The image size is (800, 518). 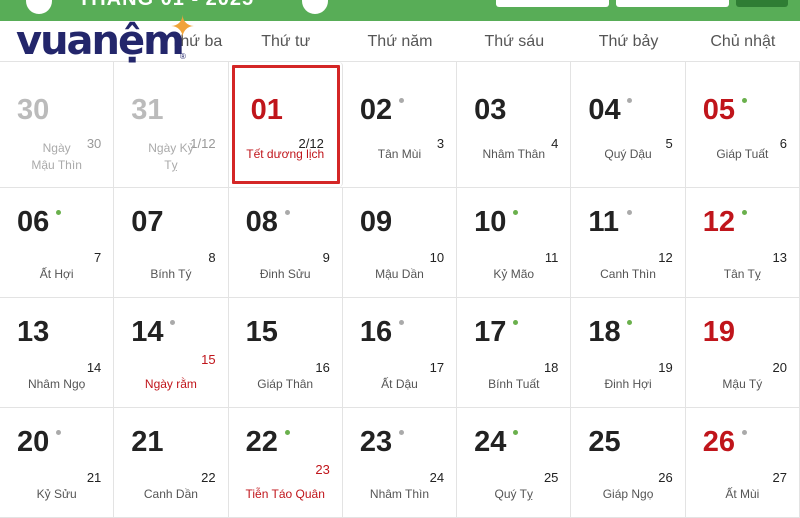 What do you see at coordinates (261, 332) in the screenshot?
I see `solar-date: 15` at bounding box center [261, 332].